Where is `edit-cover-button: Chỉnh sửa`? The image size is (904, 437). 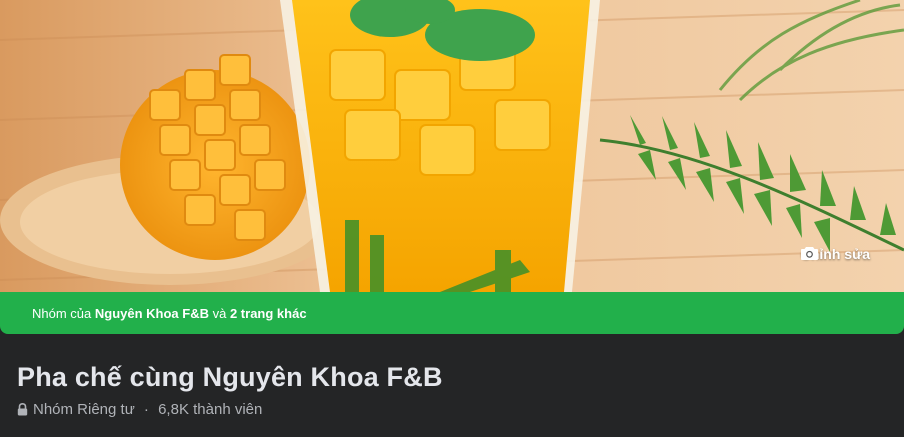 edit-cover-button: Chỉnh sửa is located at coordinates (835, 254).